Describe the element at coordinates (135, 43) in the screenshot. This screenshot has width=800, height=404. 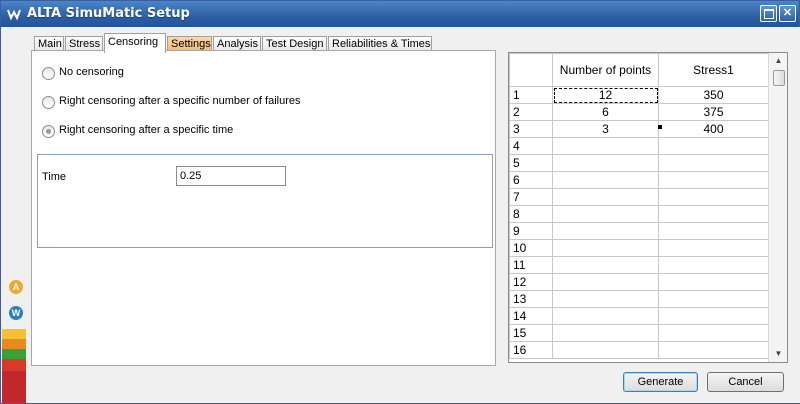
I see `tab-censoring: Censoring` at that location.